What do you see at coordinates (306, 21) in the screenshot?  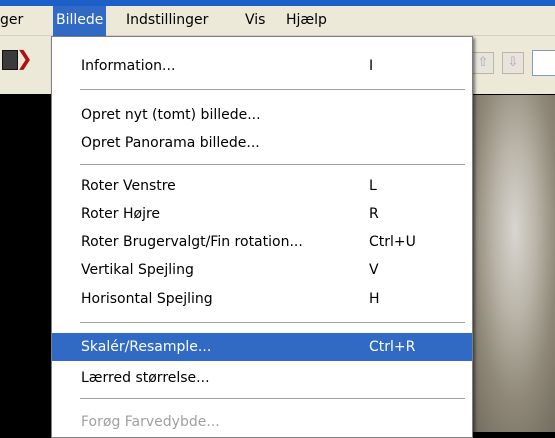 I see `menu-hjaelp: Hjælp` at bounding box center [306, 21].